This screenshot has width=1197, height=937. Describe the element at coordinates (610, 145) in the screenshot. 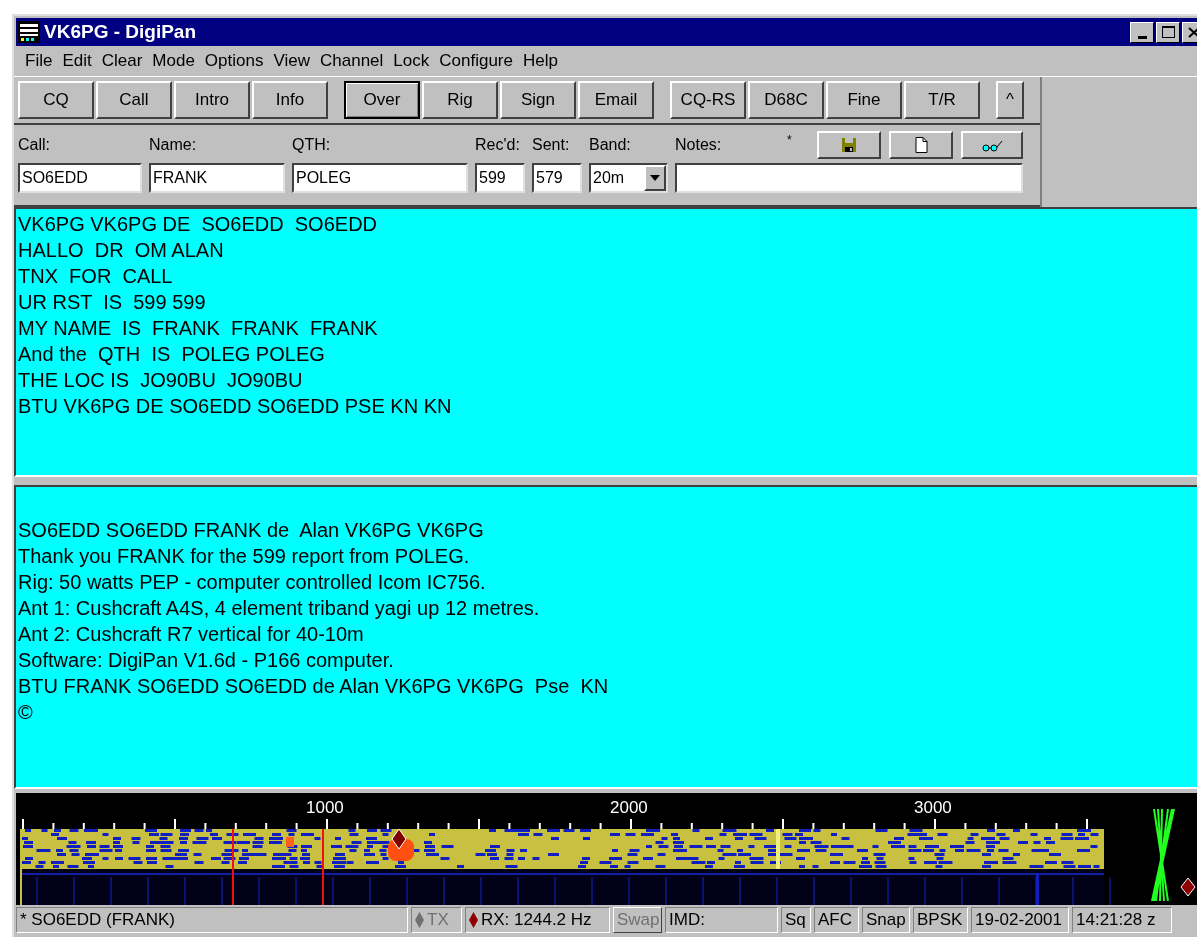

I see `field-label: Band:` at that location.